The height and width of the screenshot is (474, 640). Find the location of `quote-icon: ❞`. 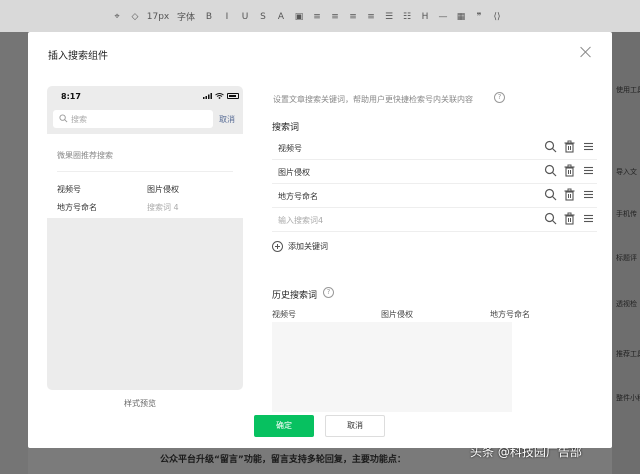

quote-icon: ❞ is located at coordinates (479, 17).